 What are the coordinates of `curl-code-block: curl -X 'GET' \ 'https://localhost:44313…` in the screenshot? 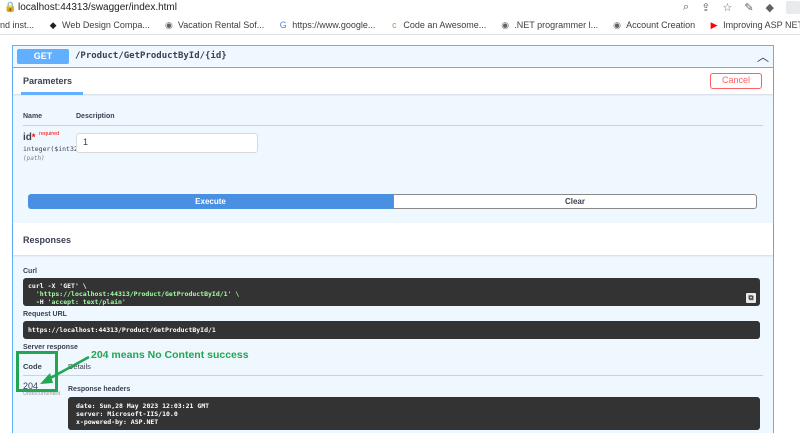 It's located at (391, 292).